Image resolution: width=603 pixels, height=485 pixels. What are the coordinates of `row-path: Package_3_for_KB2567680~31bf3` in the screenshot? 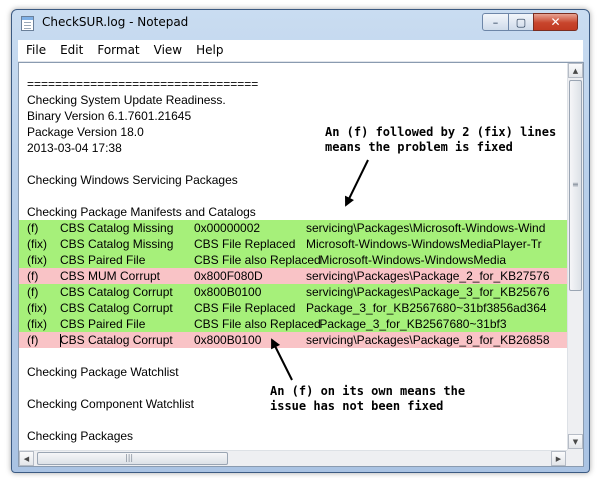 It's located at (406, 324).